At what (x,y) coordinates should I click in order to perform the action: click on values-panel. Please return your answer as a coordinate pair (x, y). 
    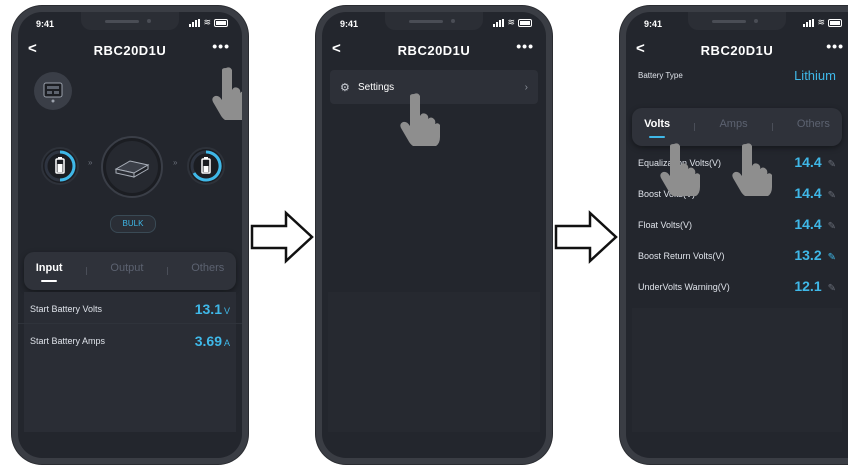
    Looking at the image, I should click on (737, 370).